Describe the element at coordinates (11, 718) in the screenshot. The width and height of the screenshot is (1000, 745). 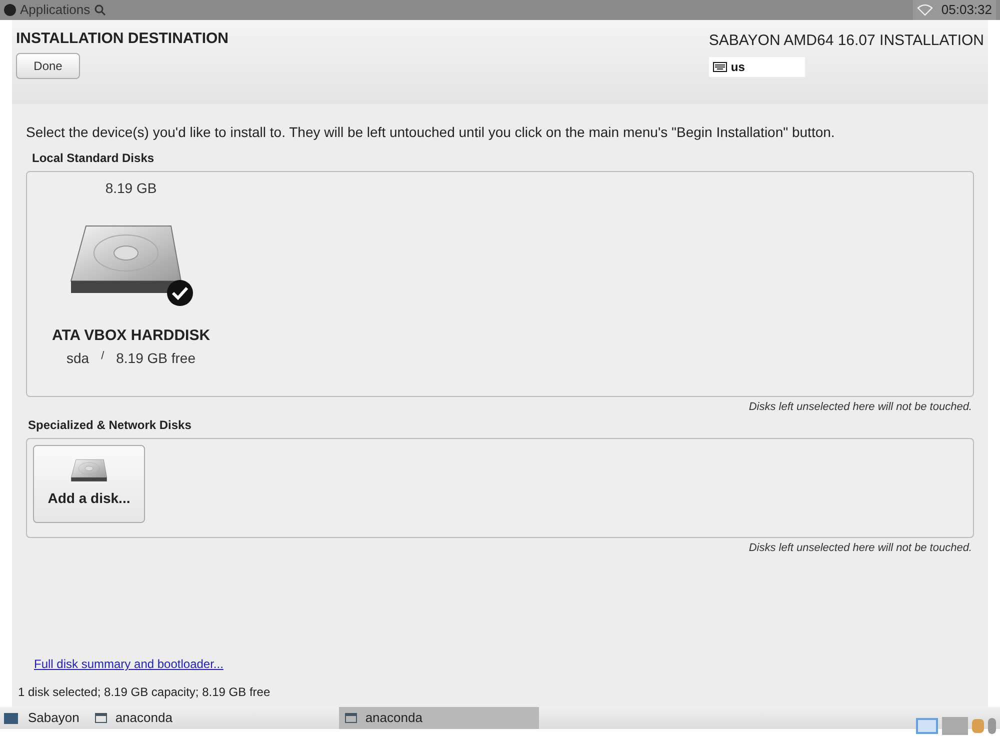
I see `monitor-icon` at that location.